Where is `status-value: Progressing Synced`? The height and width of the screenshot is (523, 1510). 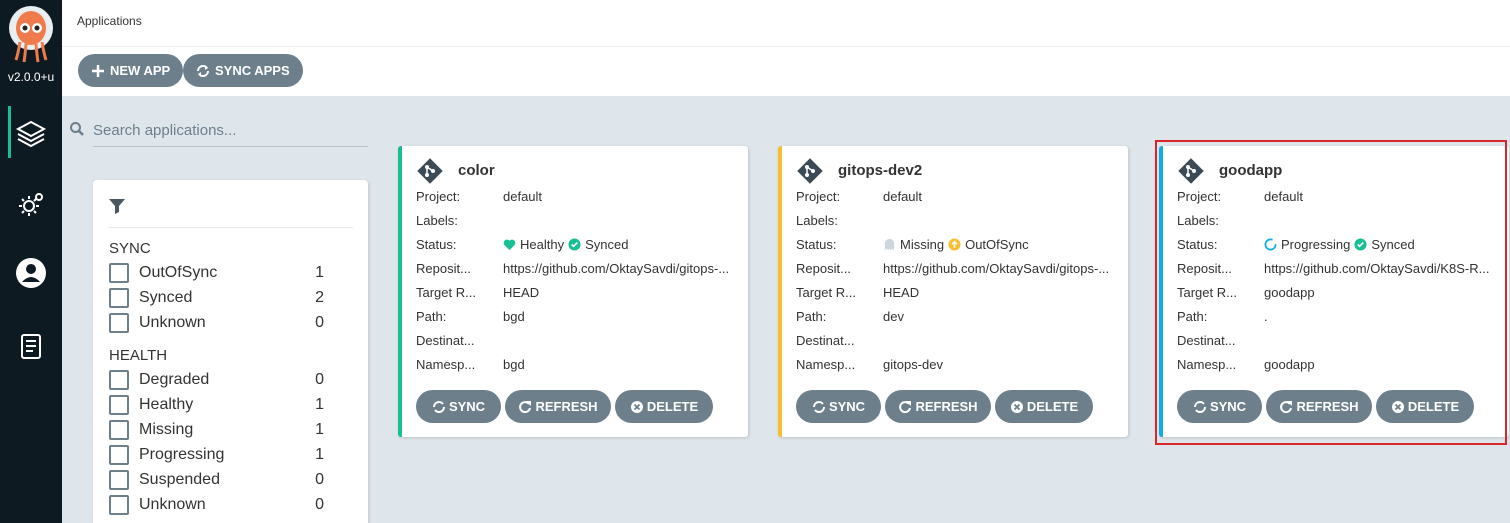
status-value: Progressing Synced is located at coordinates (1384, 244).